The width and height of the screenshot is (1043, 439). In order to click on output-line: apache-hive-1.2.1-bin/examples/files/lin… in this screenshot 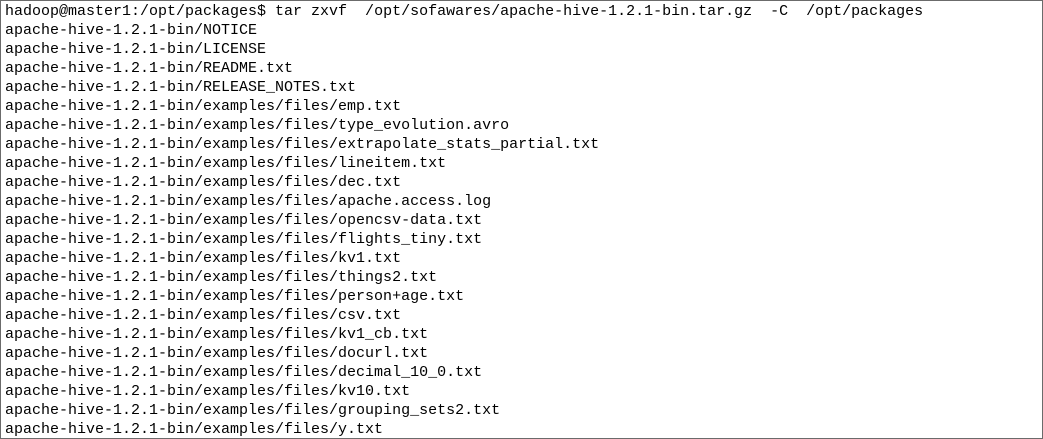, I will do `click(226, 163)`.